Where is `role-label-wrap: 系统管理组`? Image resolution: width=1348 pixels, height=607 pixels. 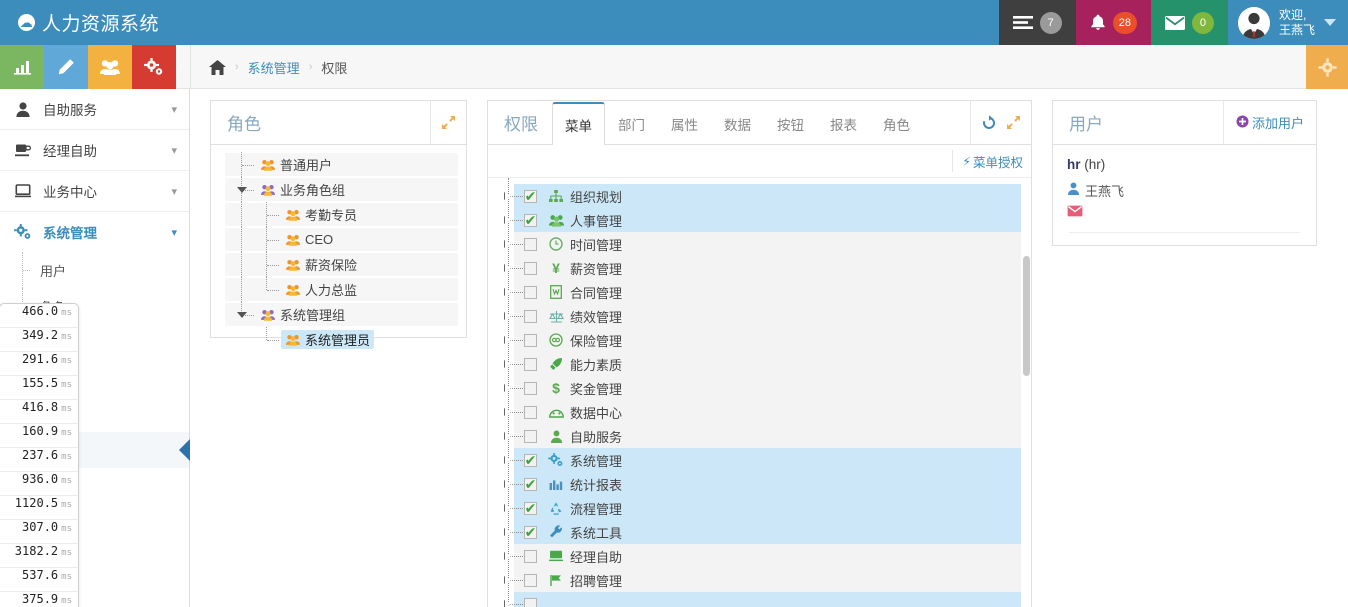 role-label-wrap: 系统管理组 is located at coordinates (302, 314).